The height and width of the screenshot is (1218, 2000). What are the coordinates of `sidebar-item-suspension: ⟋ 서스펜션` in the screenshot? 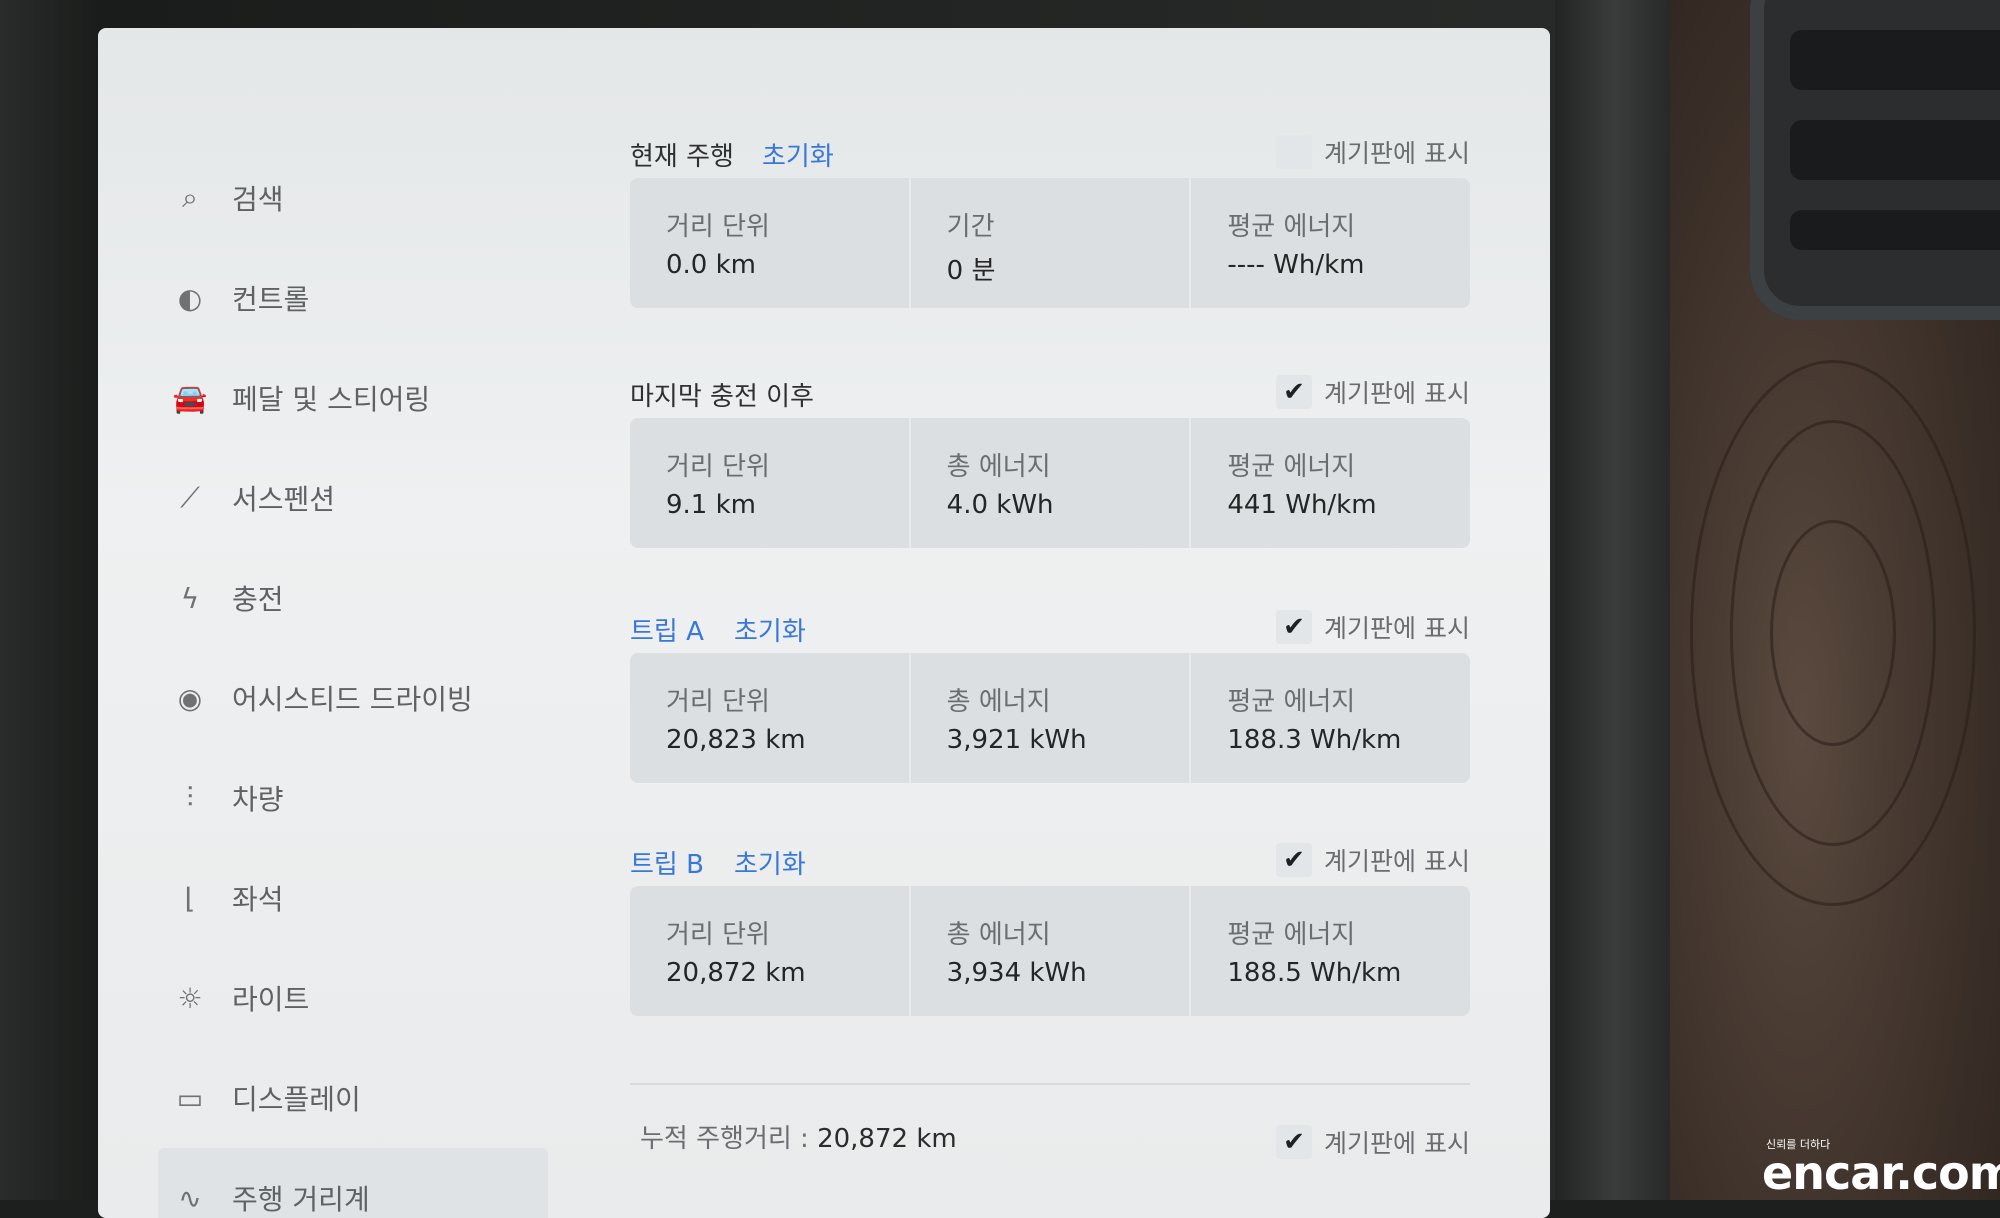 It's located at (378, 498).